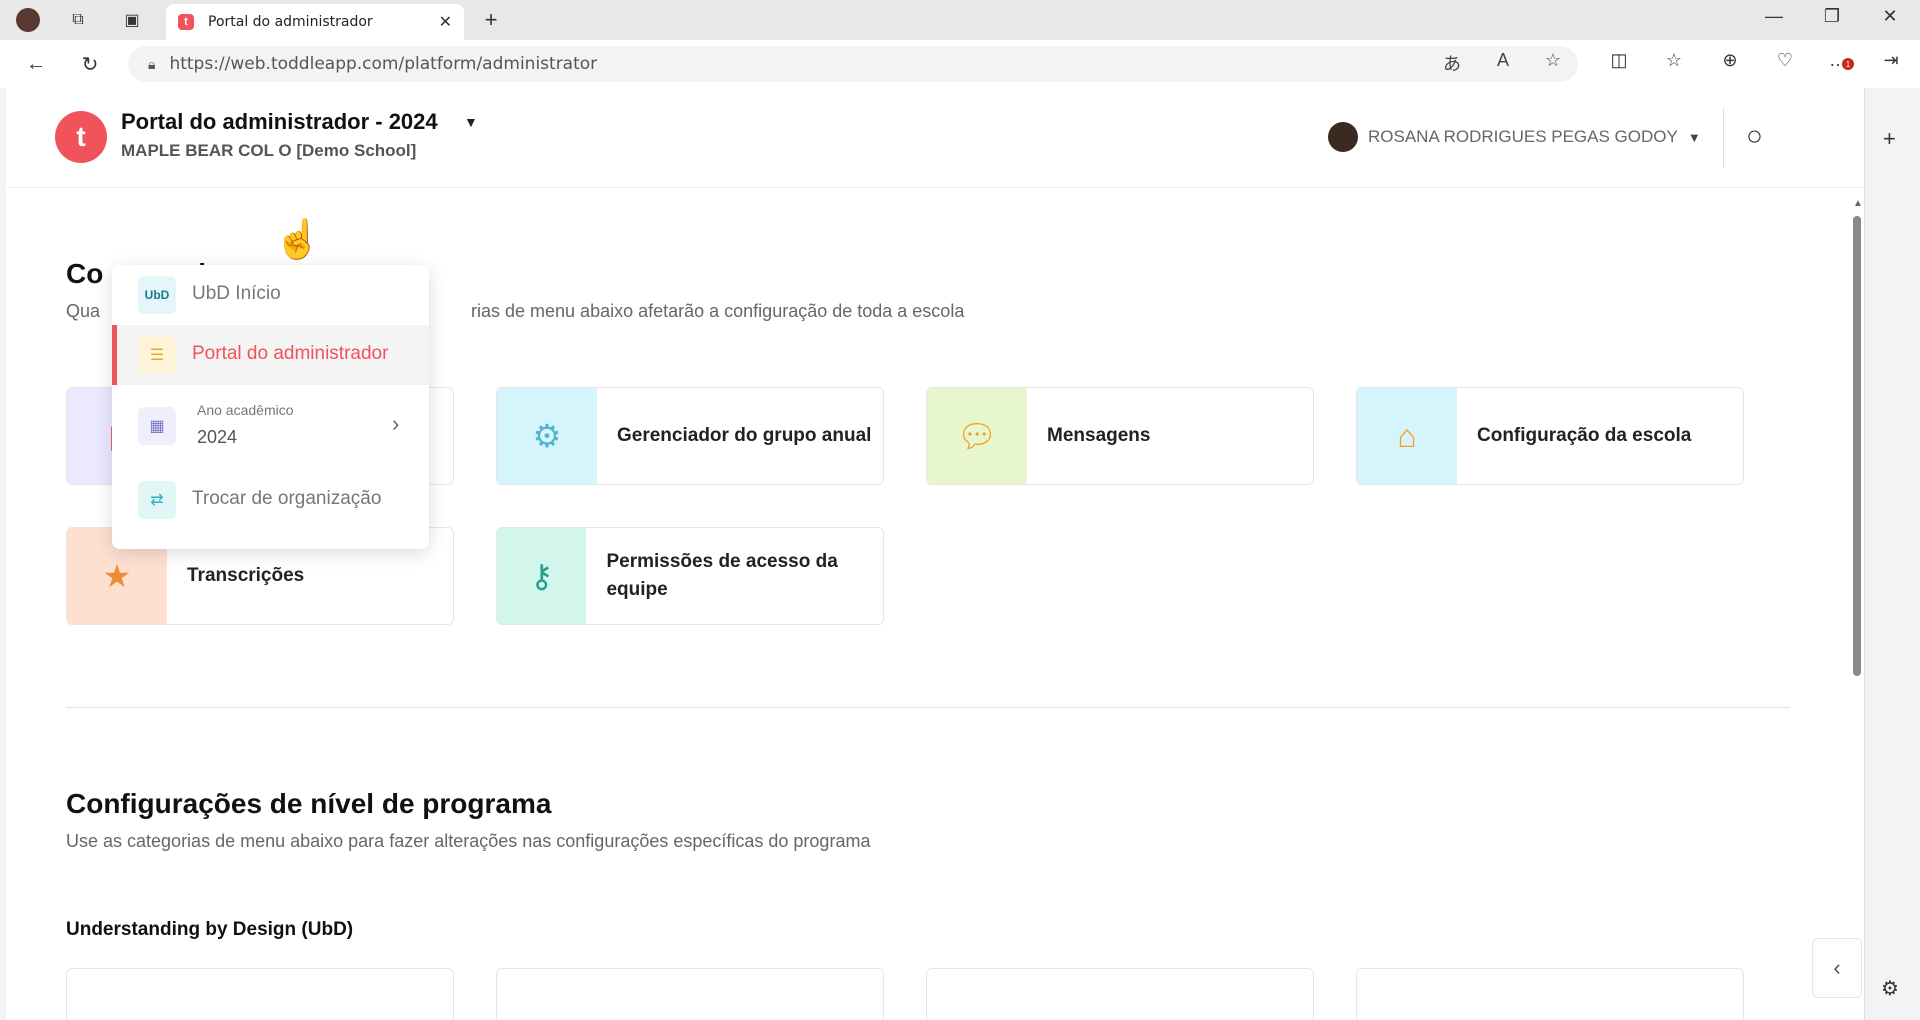  I want to click on ubd-icon: UbD, so click(157, 295).